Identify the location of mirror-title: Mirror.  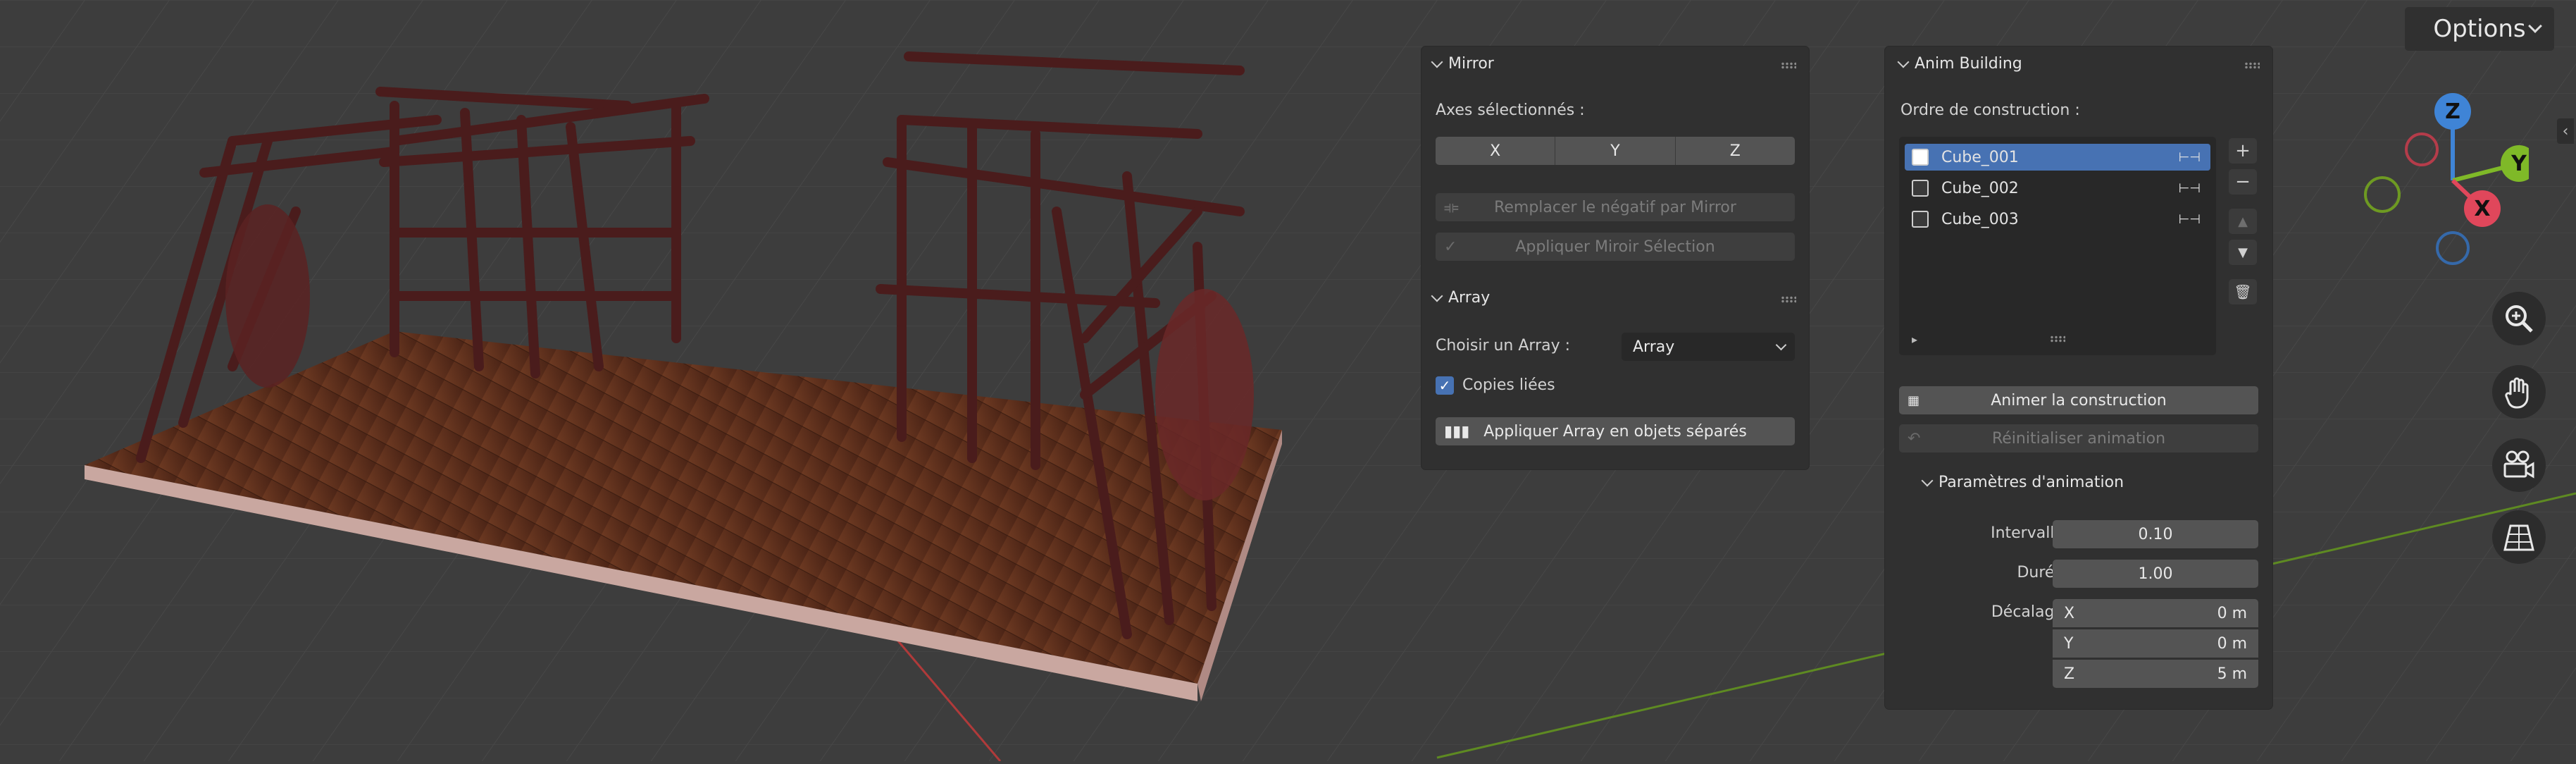
(1471, 64).